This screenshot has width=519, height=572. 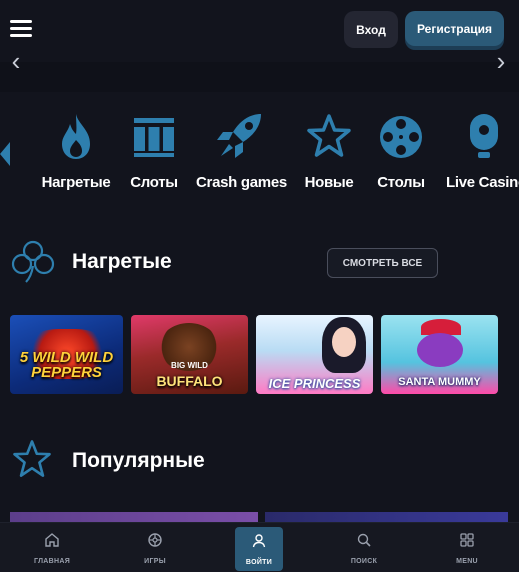 What do you see at coordinates (314, 354) in the screenshot?
I see `game-tile-ice-princess: ICE PRINCESS` at bounding box center [314, 354].